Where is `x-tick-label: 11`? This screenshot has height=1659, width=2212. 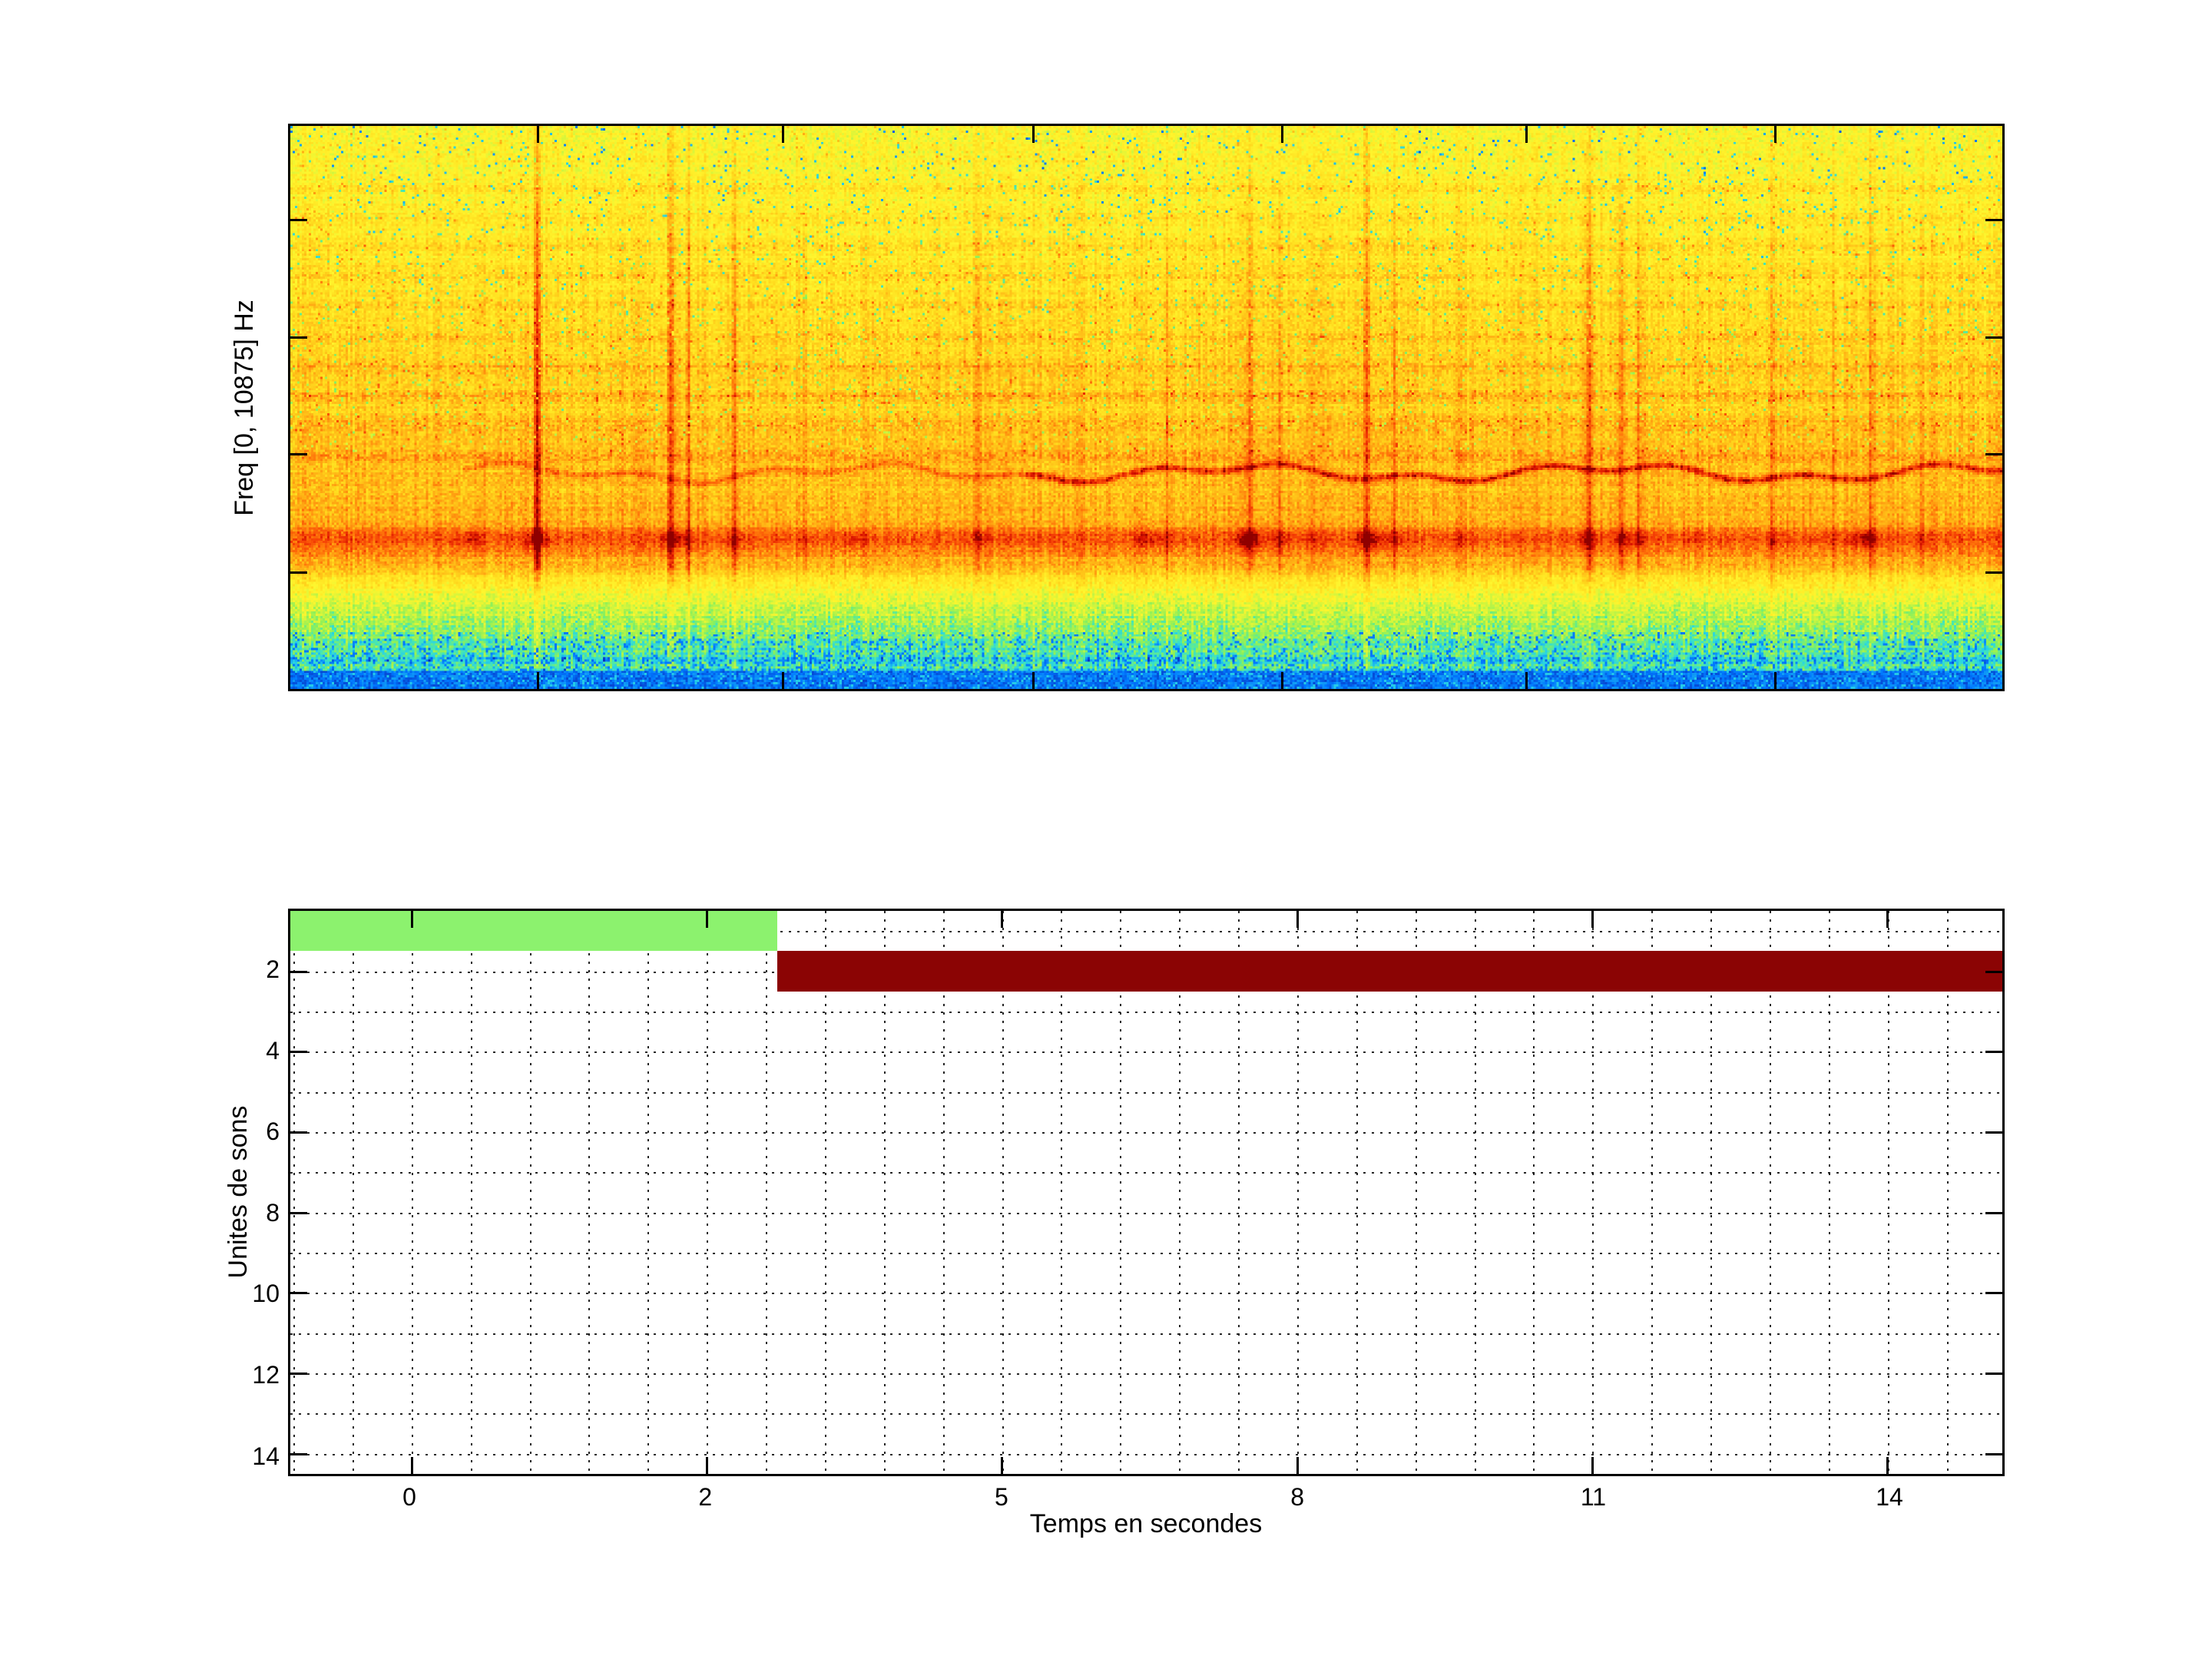
x-tick-label: 11 is located at coordinates (1594, 1497).